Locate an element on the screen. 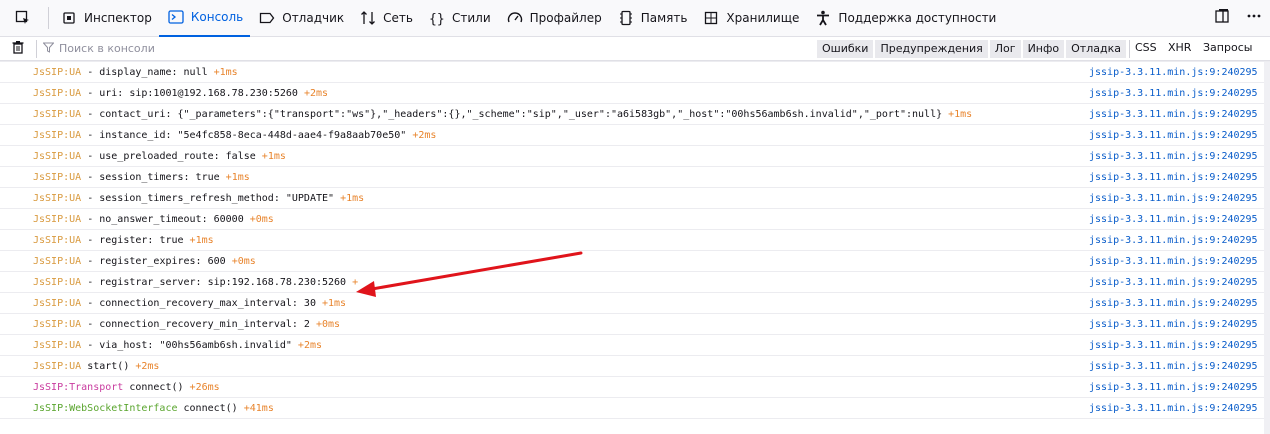 The width and height of the screenshot is (1270, 434). filter-xhr-button: XHR is located at coordinates (1179, 47).